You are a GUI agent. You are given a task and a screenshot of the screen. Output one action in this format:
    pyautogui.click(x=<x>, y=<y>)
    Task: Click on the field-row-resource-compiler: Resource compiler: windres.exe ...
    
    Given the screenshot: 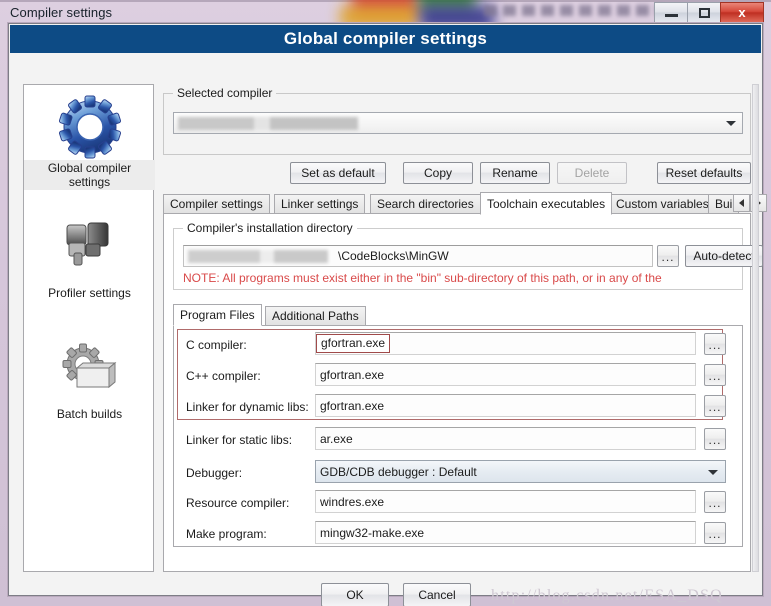 What is the action you would take?
    pyautogui.click(x=459, y=505)
    